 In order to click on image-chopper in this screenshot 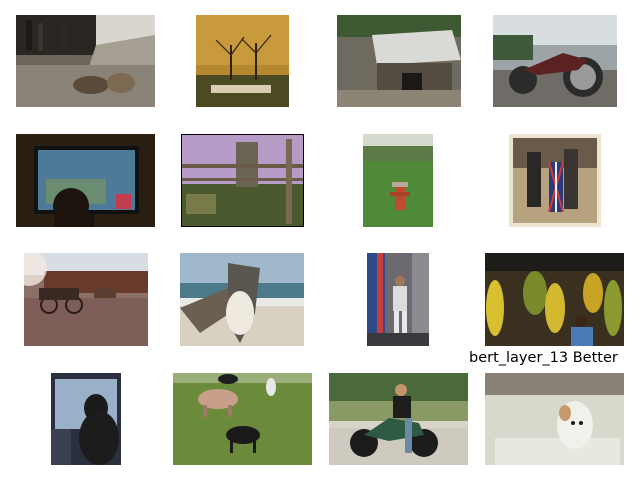, I will do `click(555, 61)`.